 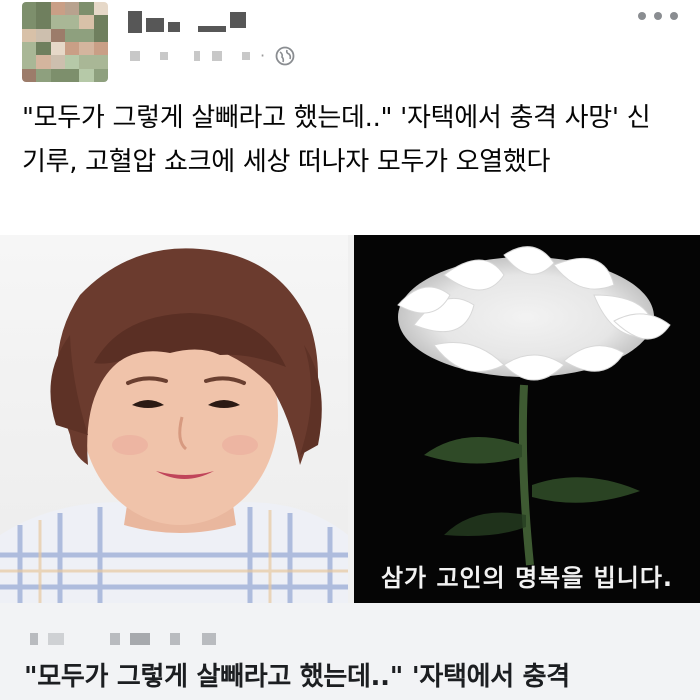 What do you see at coordinates (190, 56) in the screenshot?
I see `timestamp-blurred` at bounding box center [190, 56].